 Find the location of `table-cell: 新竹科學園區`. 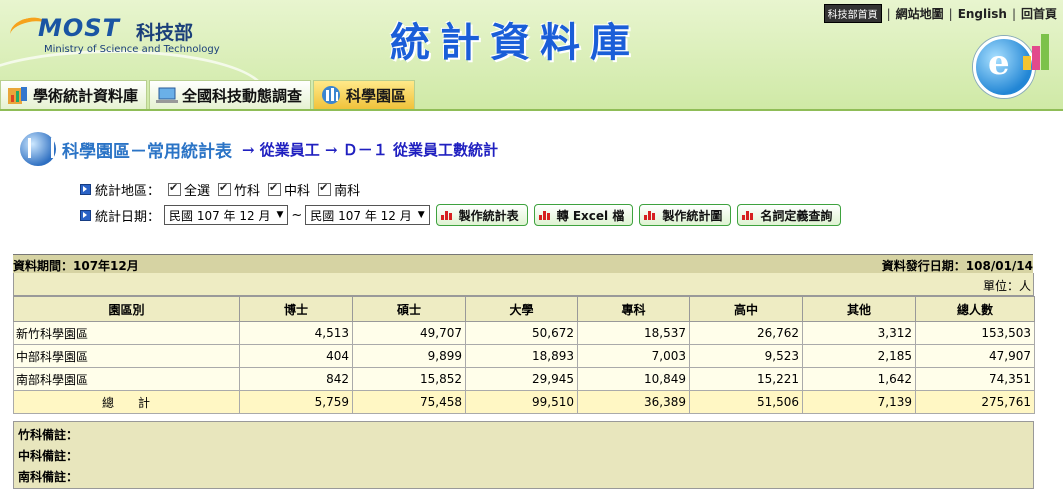

table-cell: 新竹科學園區 is located at coordinates (126, 333).